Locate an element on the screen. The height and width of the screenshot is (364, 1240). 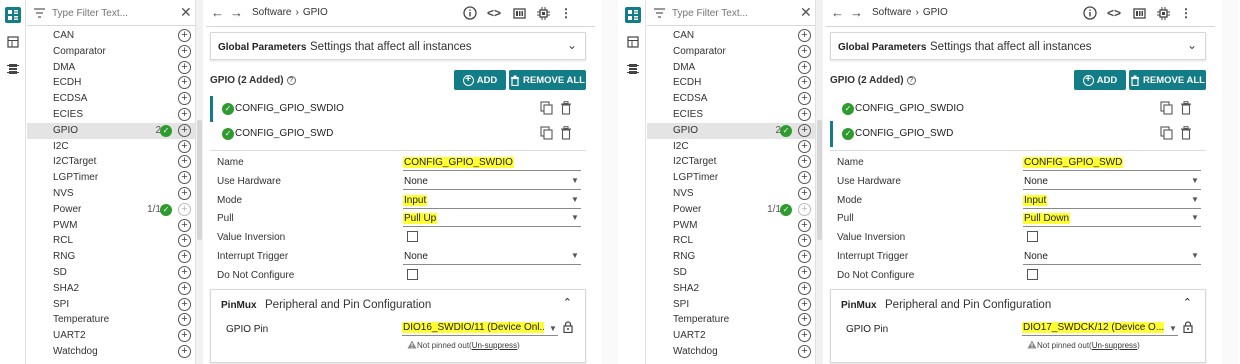
module-item-sha2: SHA2 + is located at coordinates (111, 289).